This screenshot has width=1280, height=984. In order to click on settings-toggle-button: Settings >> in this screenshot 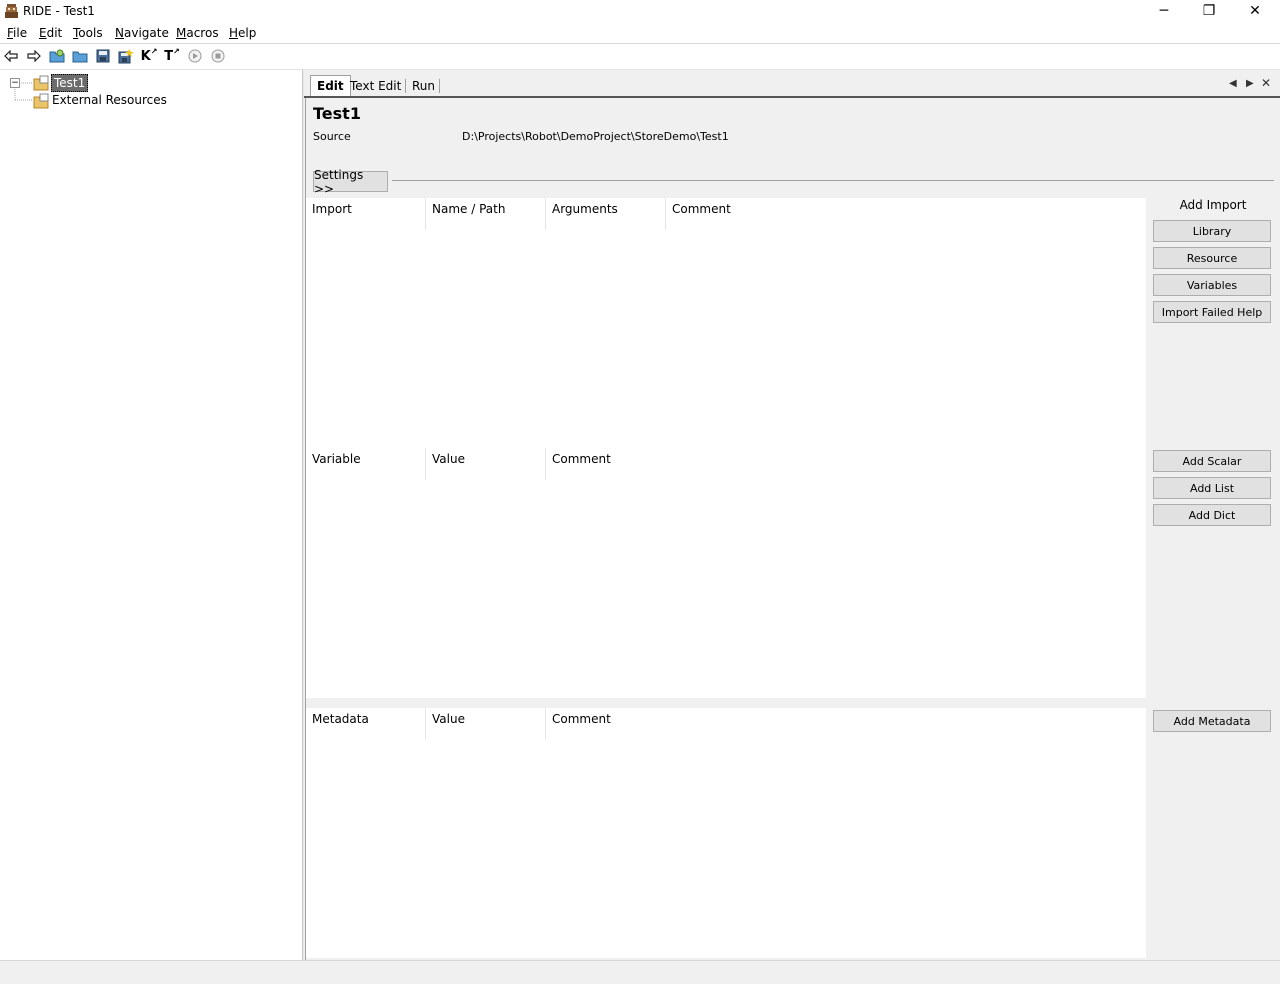, I will do `click(350, 182)`.